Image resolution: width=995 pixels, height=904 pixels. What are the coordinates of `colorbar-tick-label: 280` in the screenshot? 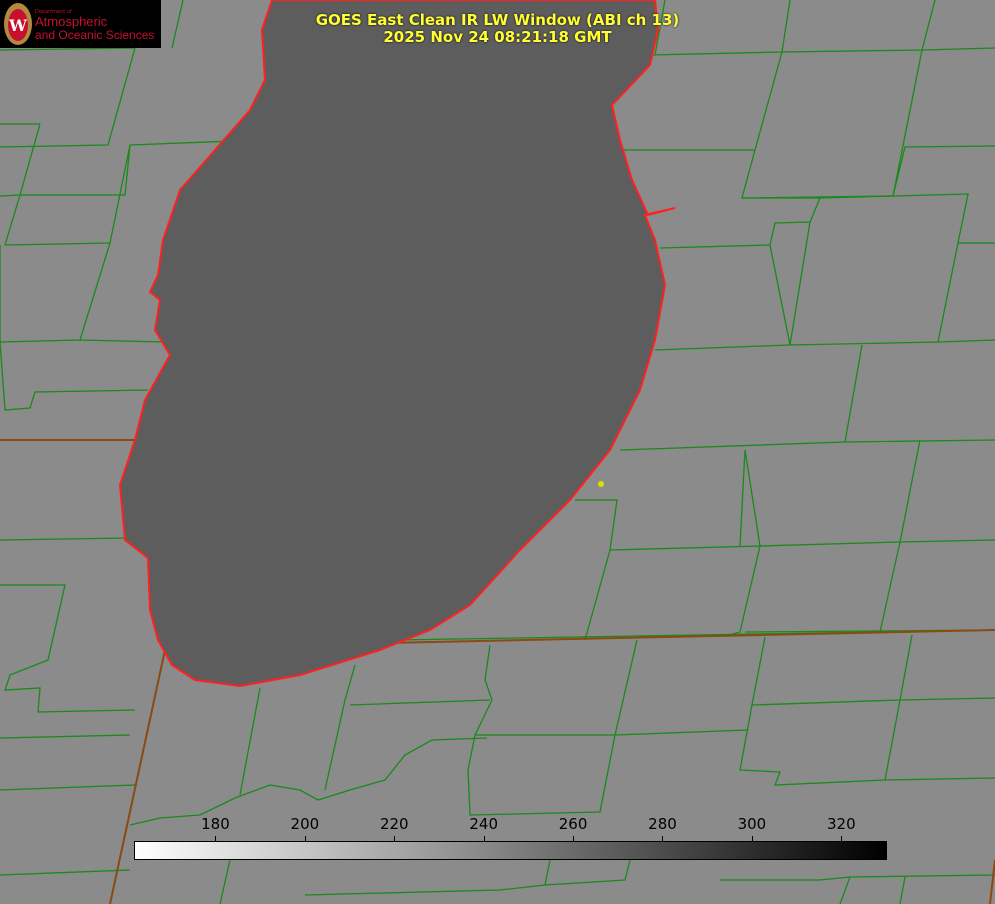 It's located at (662, 824).